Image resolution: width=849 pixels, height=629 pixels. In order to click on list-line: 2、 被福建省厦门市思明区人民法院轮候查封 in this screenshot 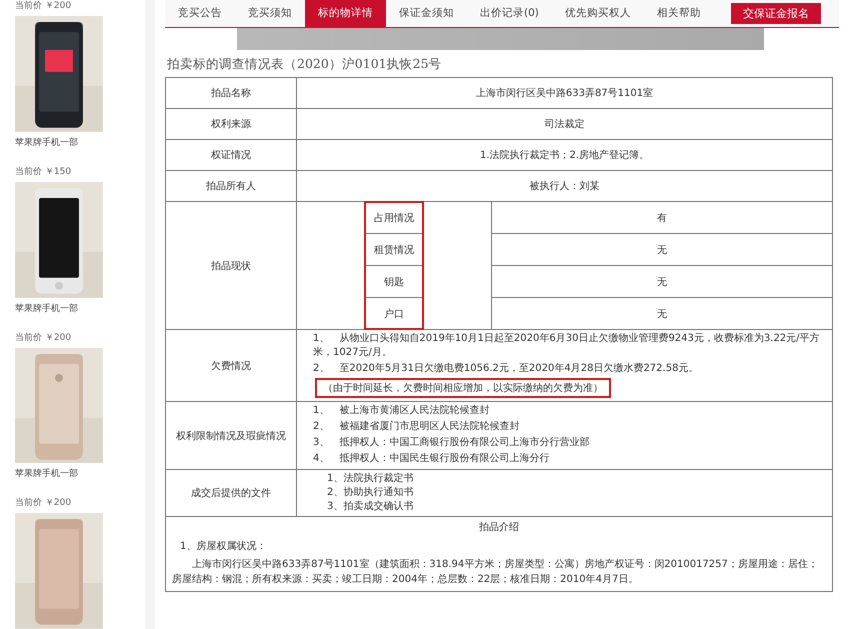, I will do `click(416, 427)`.